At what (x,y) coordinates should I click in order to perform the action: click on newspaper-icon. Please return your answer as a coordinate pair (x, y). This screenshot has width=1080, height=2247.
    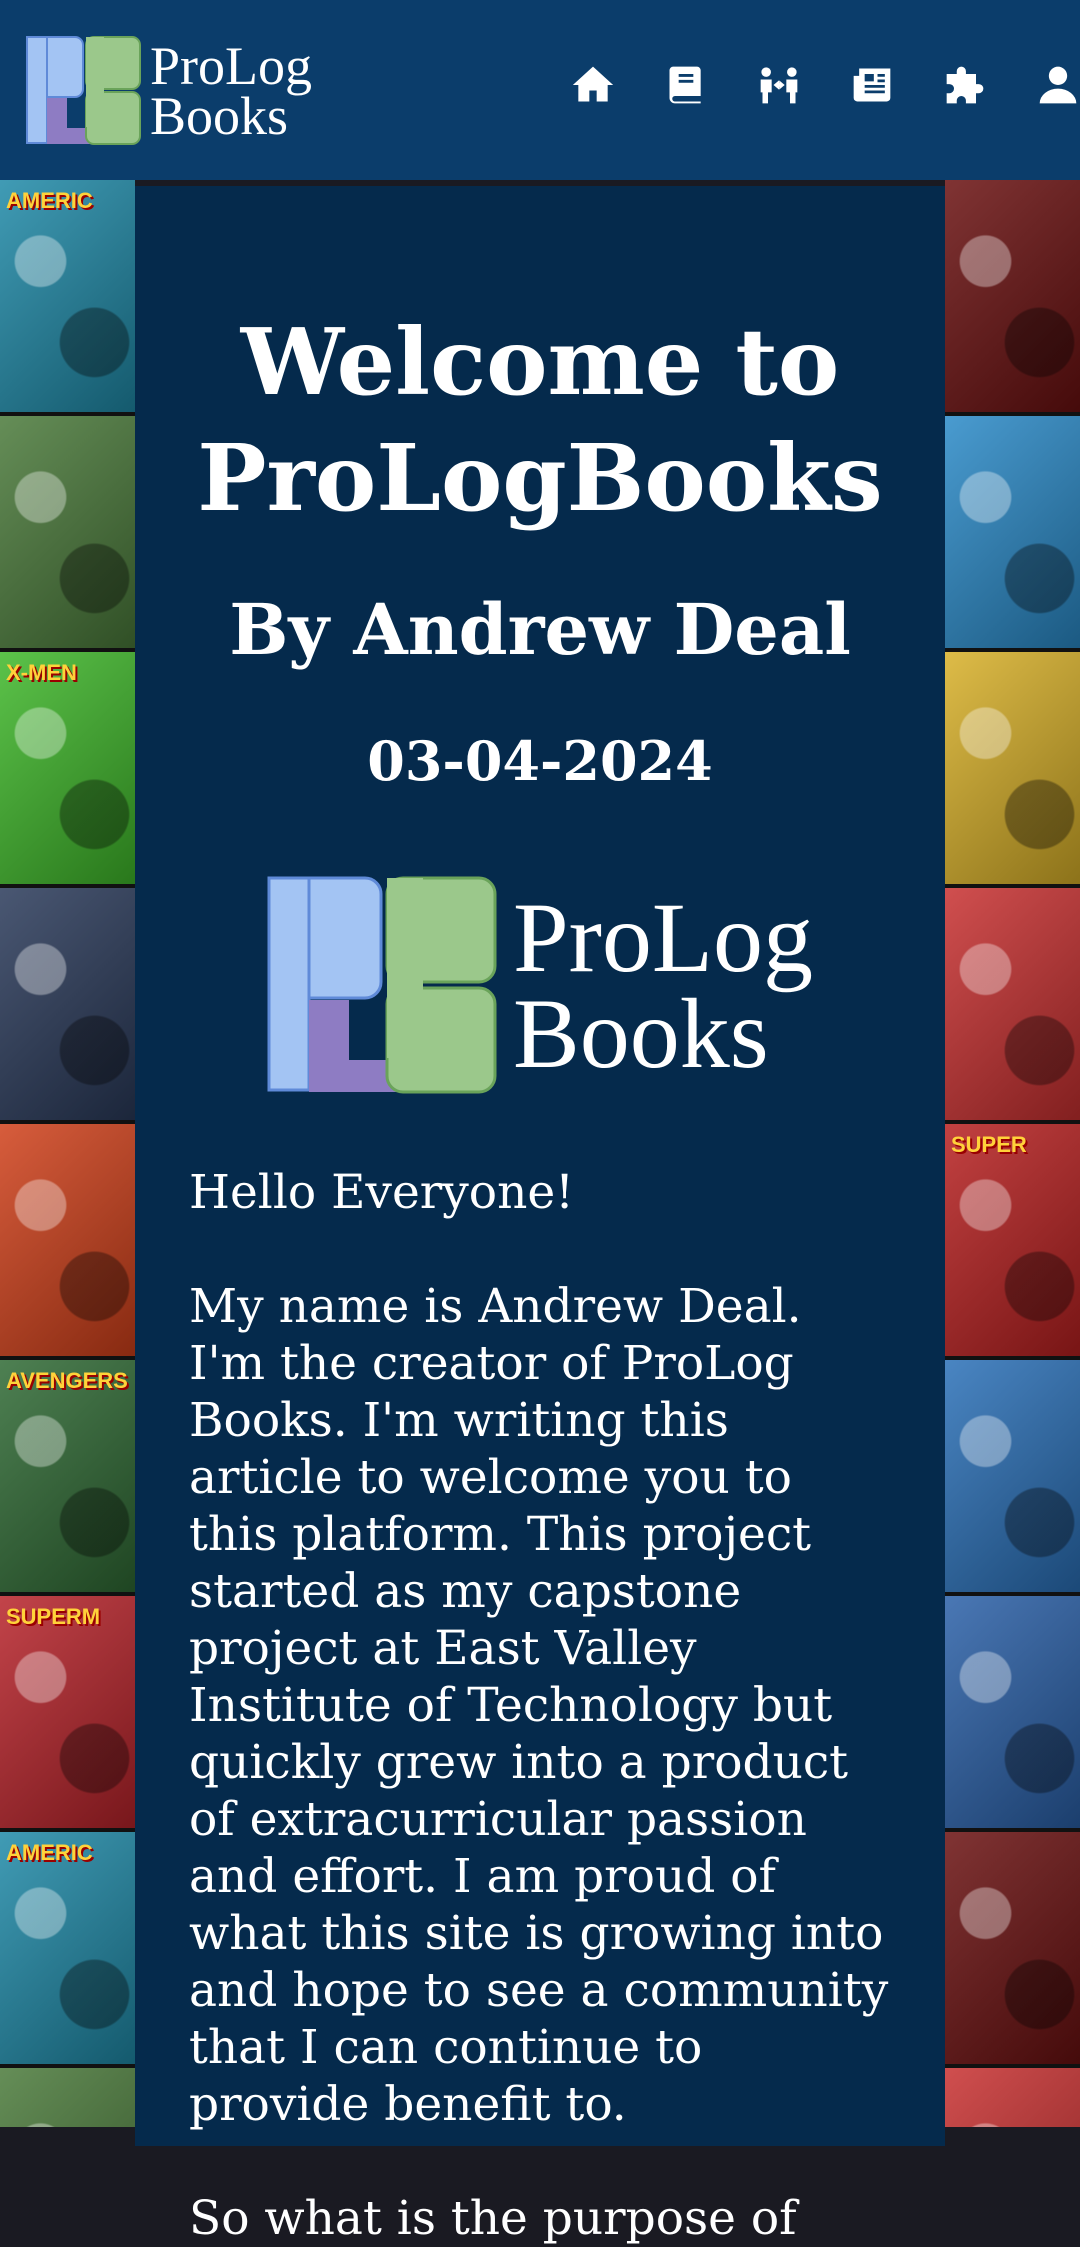
    Looking at the image, I should click on (872, 85).